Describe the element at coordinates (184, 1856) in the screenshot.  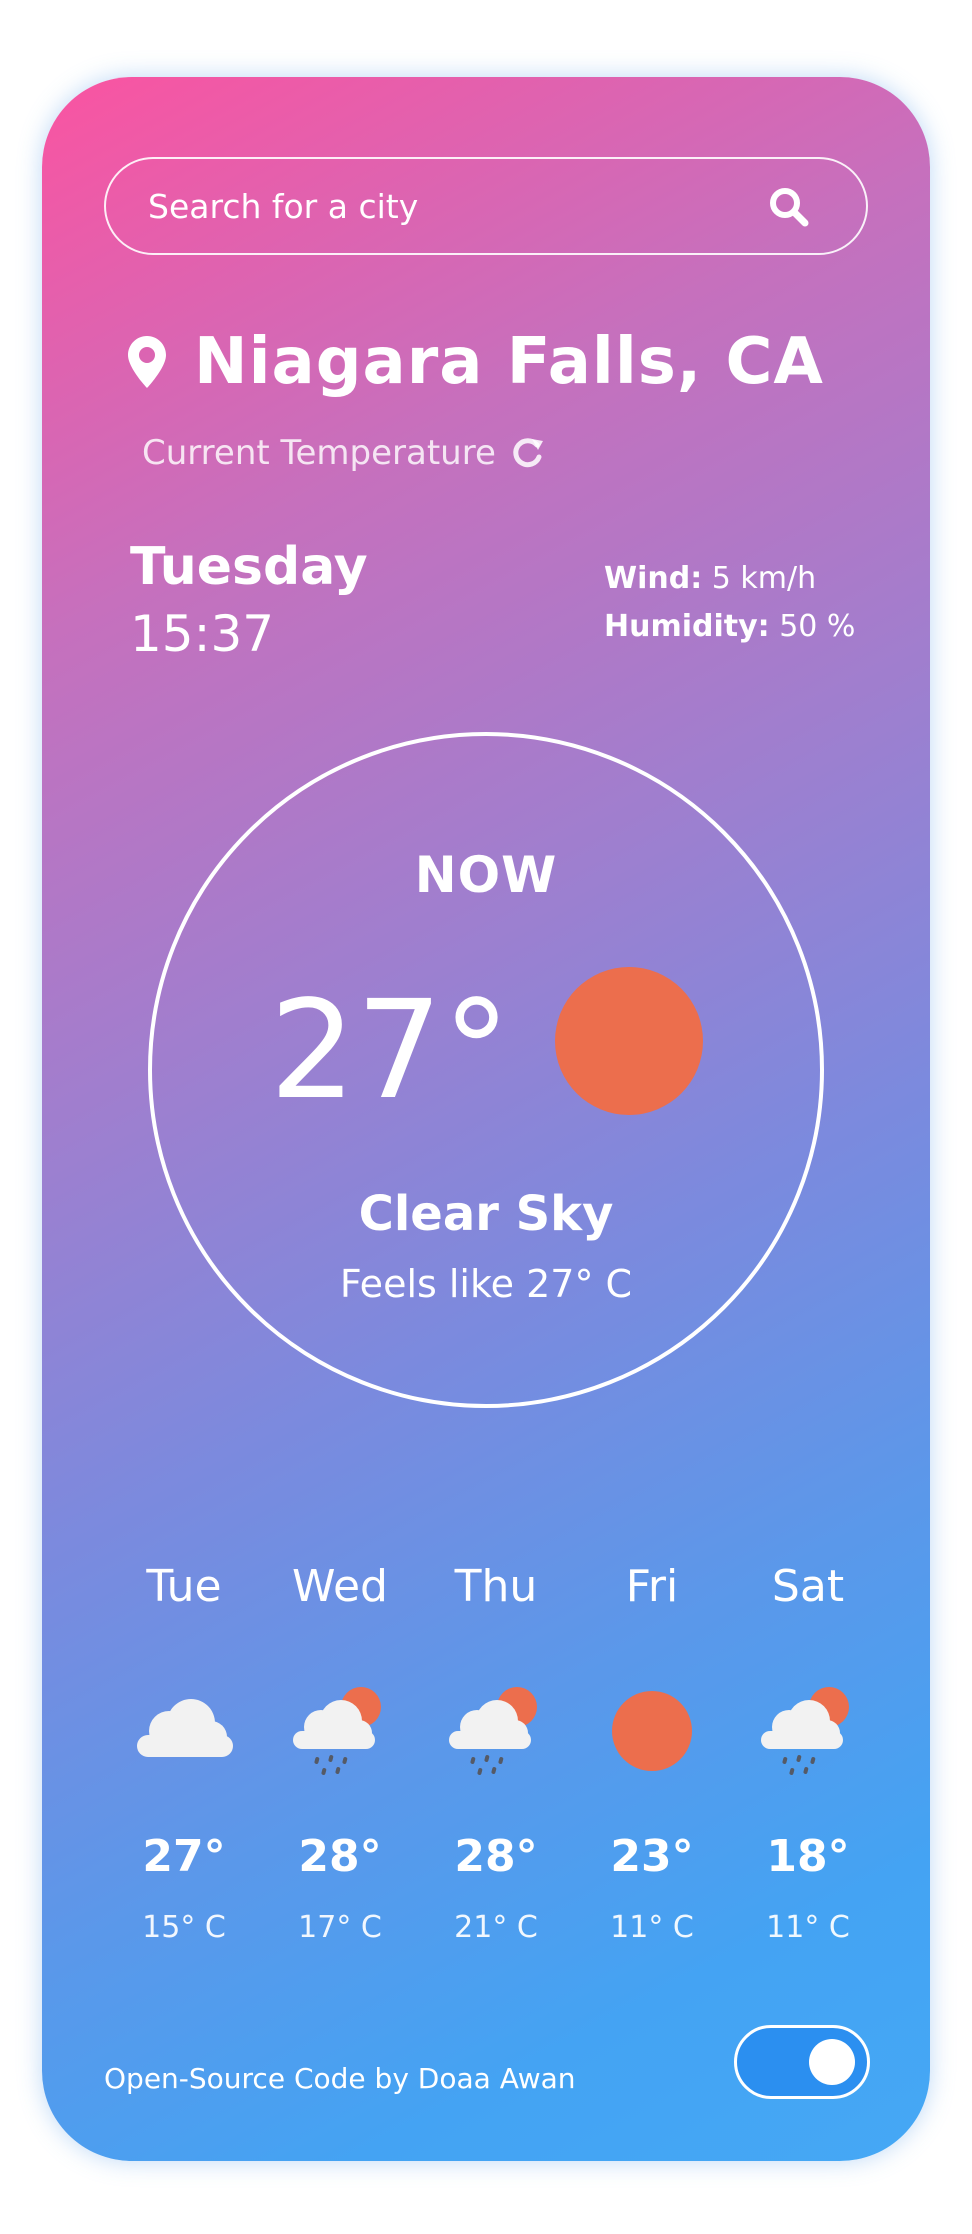
I see `forecast-high: 27°` at that location.